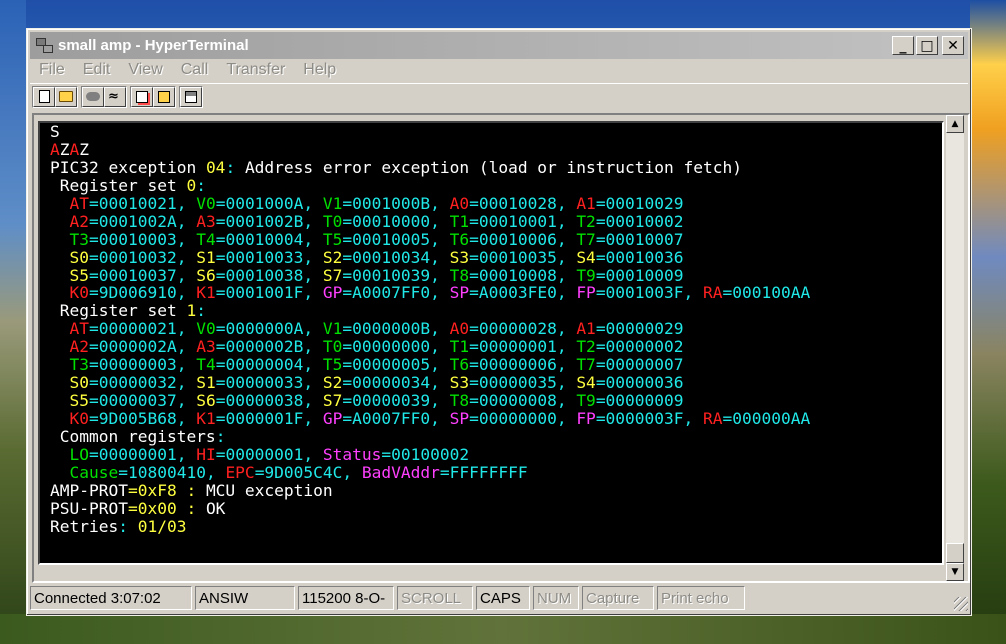  What do you see at coordinates (586, 221) in the screenshot?
I see `terminal-text-segment: T2` at bounding box center [586, 221].